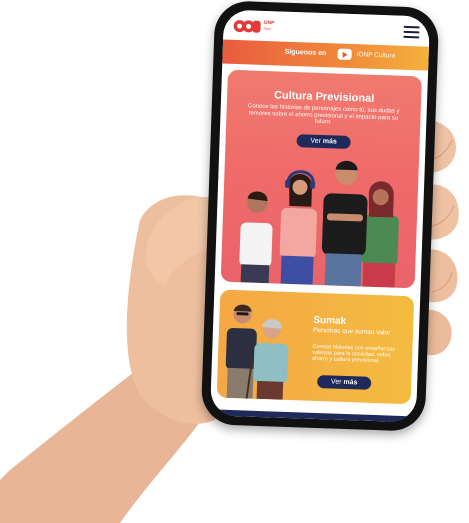 This screenshot has width=469, height=523. Describe the element at coordinates (269, 23) in the screenshot. I see `logo-text: ONP` at that location.